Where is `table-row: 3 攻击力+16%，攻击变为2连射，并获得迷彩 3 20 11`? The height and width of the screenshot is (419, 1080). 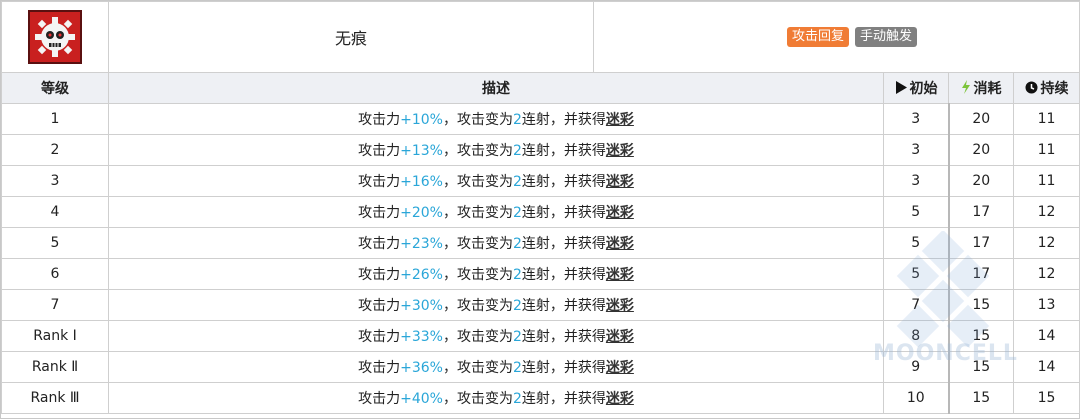 table-row: 3 攻击力+16%，攻击变为2连射，并获得迷彩 3 20 11 is located at coordinates (540, 181).